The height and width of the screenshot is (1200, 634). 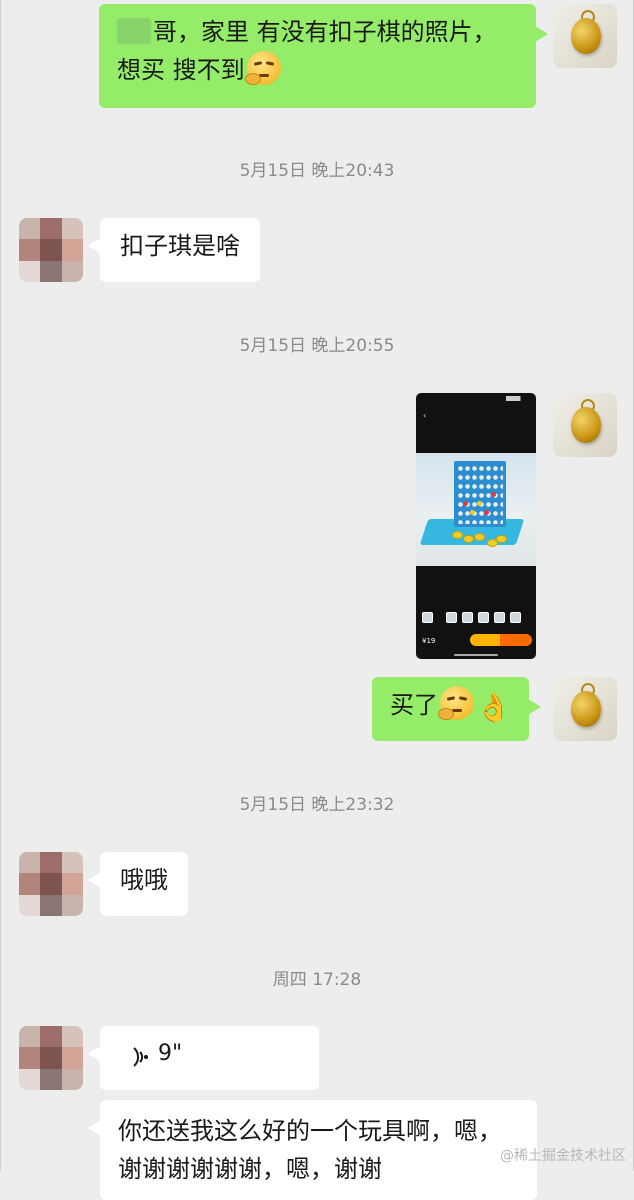 What do you see at coordinates (485, 640) in the screenshot?
I see `screenshot-cart-button` at bounding box center [485, 640].